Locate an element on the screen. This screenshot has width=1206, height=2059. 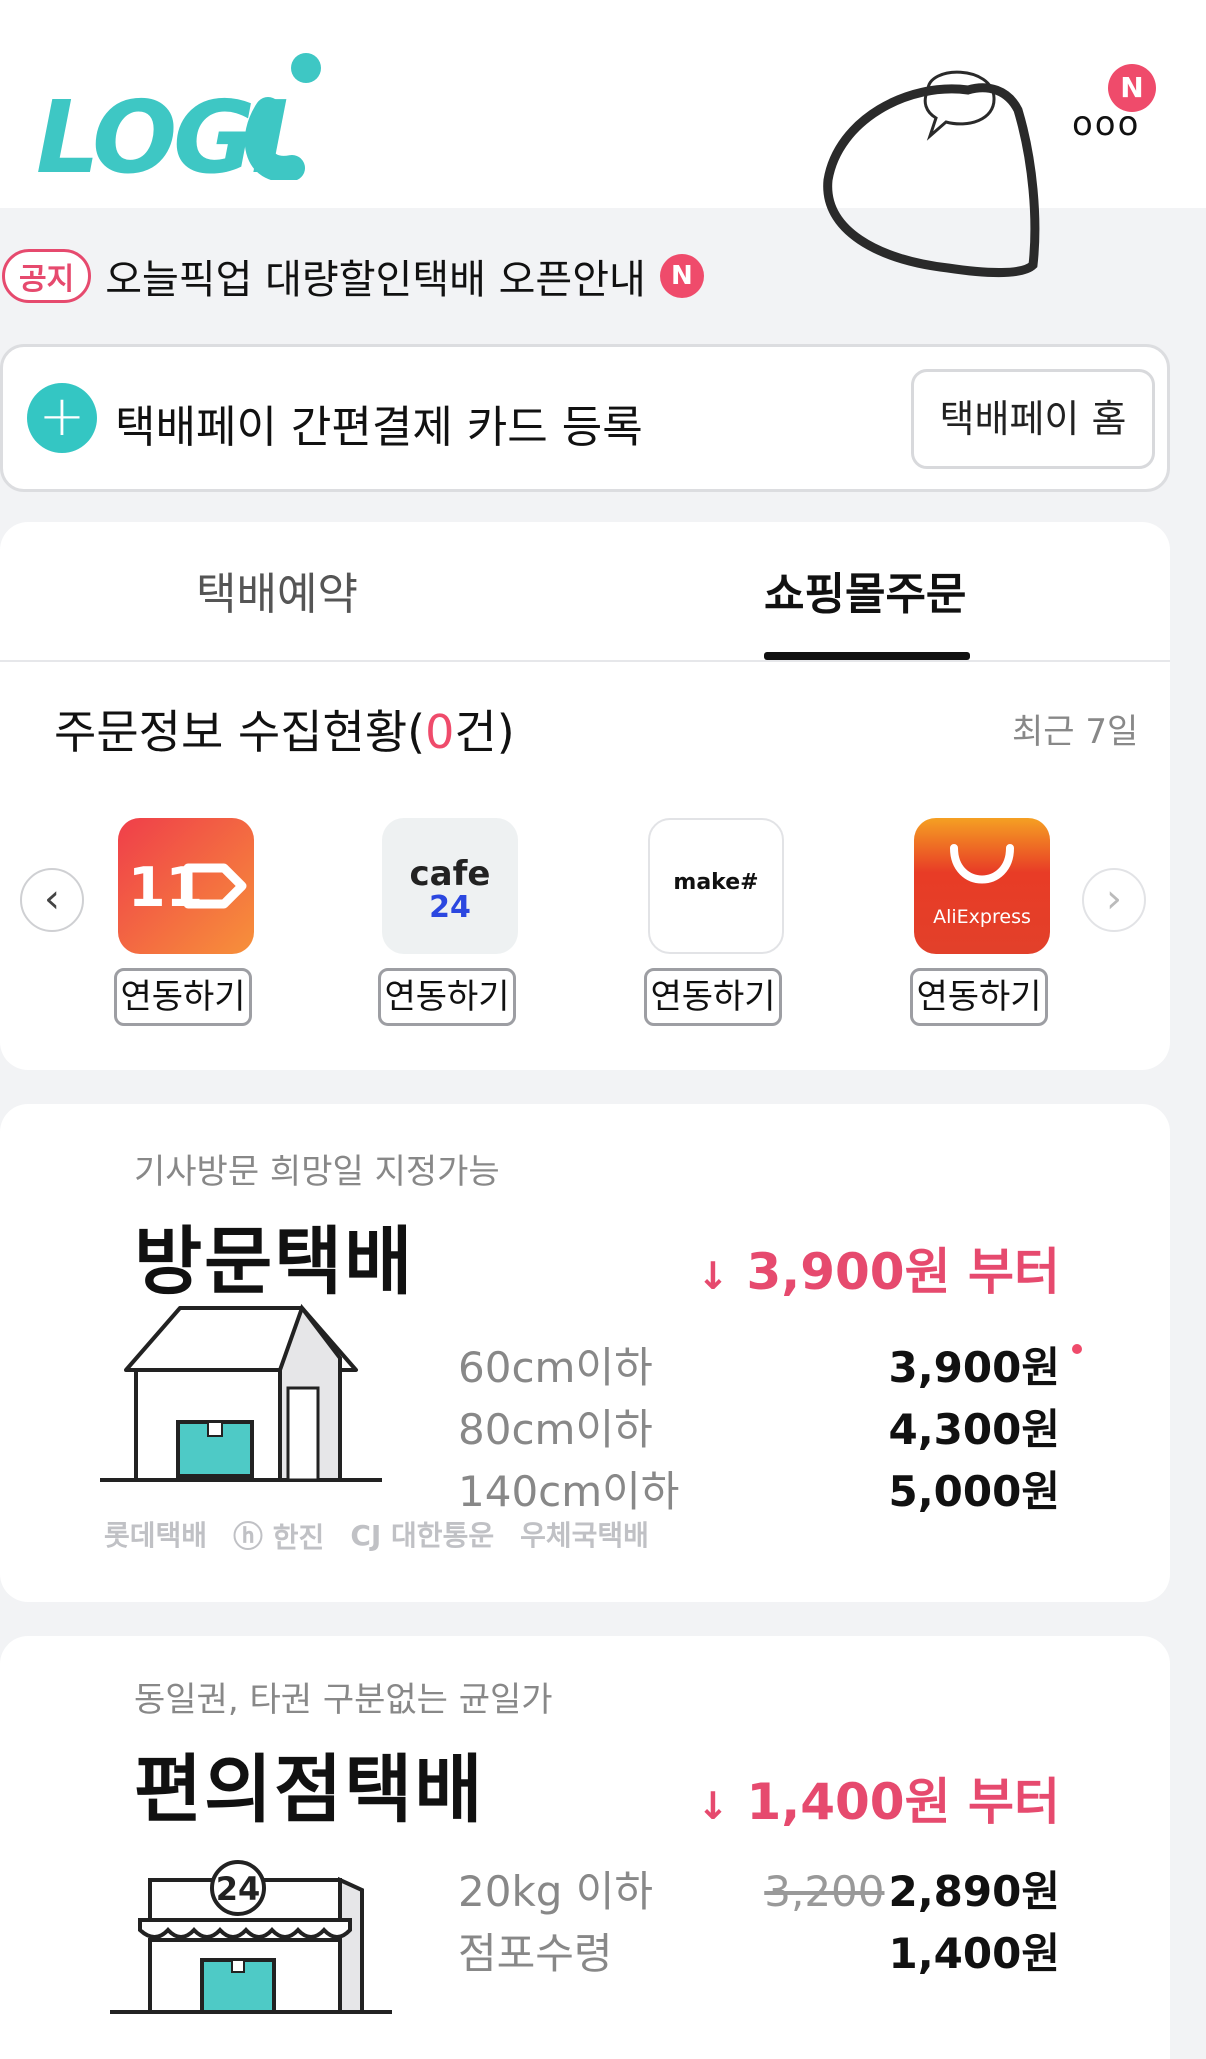
handdrawn-doodle is located at coordinates (931, 173).